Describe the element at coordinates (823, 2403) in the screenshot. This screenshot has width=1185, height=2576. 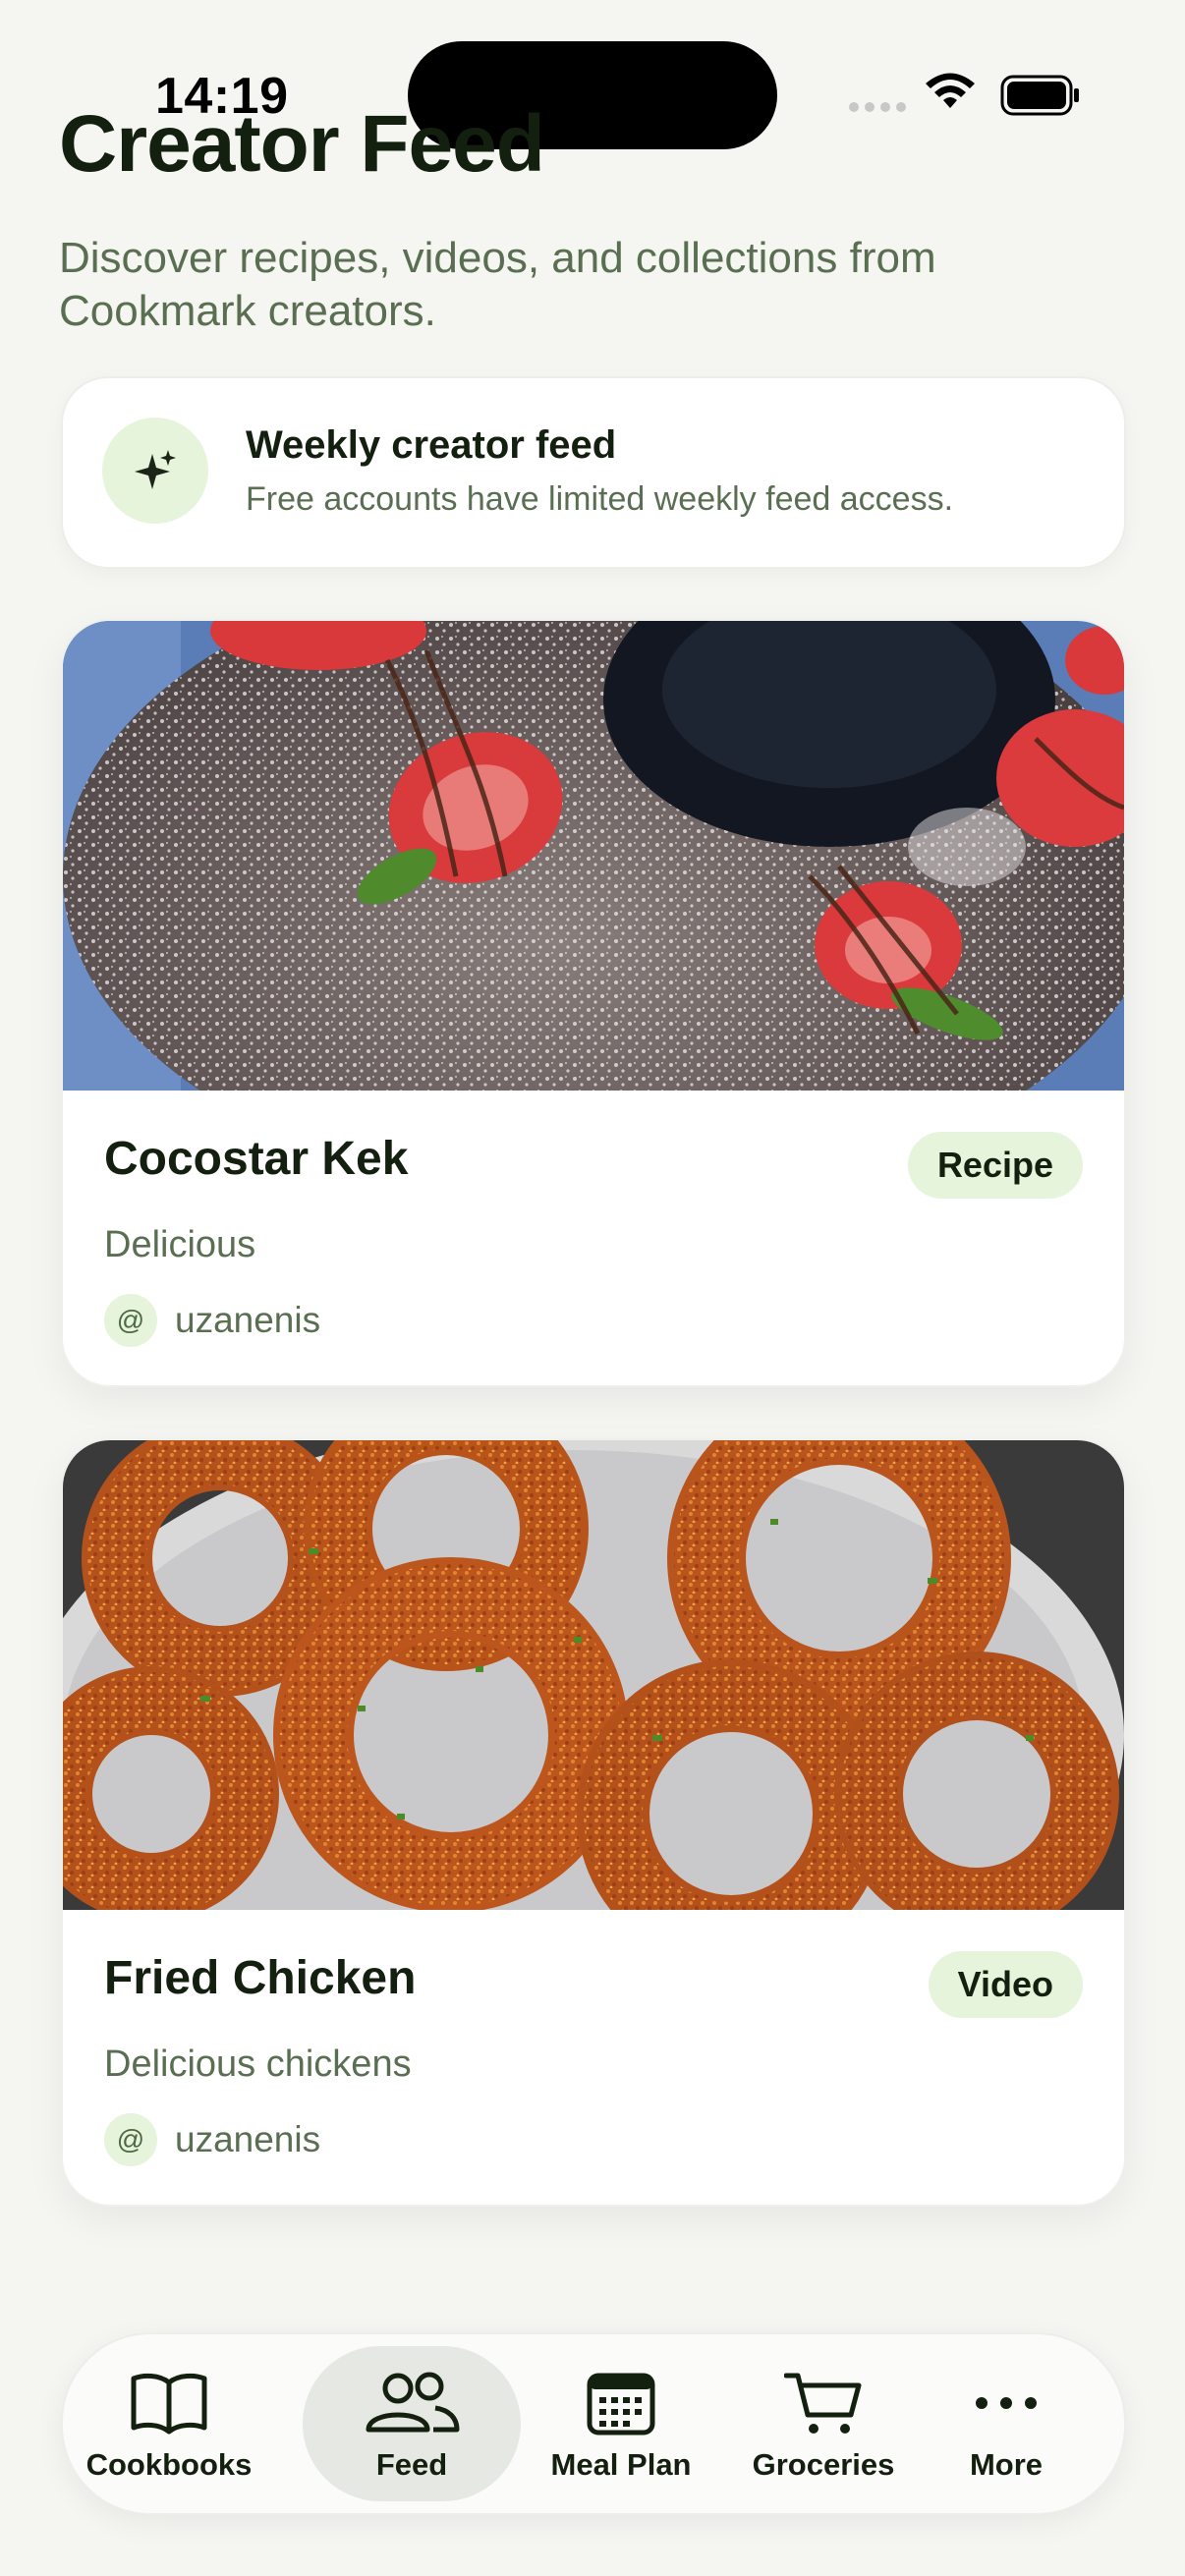
I see `cart-icon` at that location.